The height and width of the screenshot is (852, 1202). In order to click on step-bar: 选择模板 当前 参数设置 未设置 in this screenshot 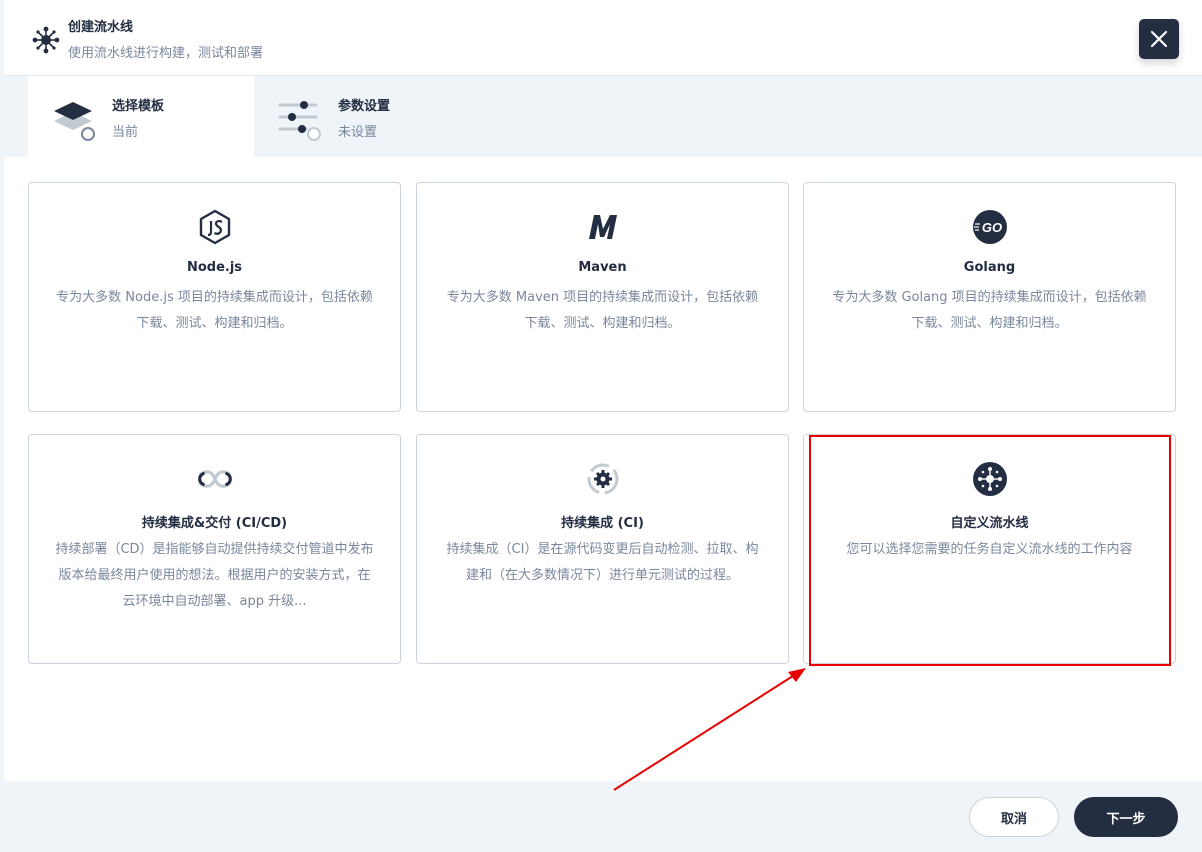, I will do `click(603, 116)`.